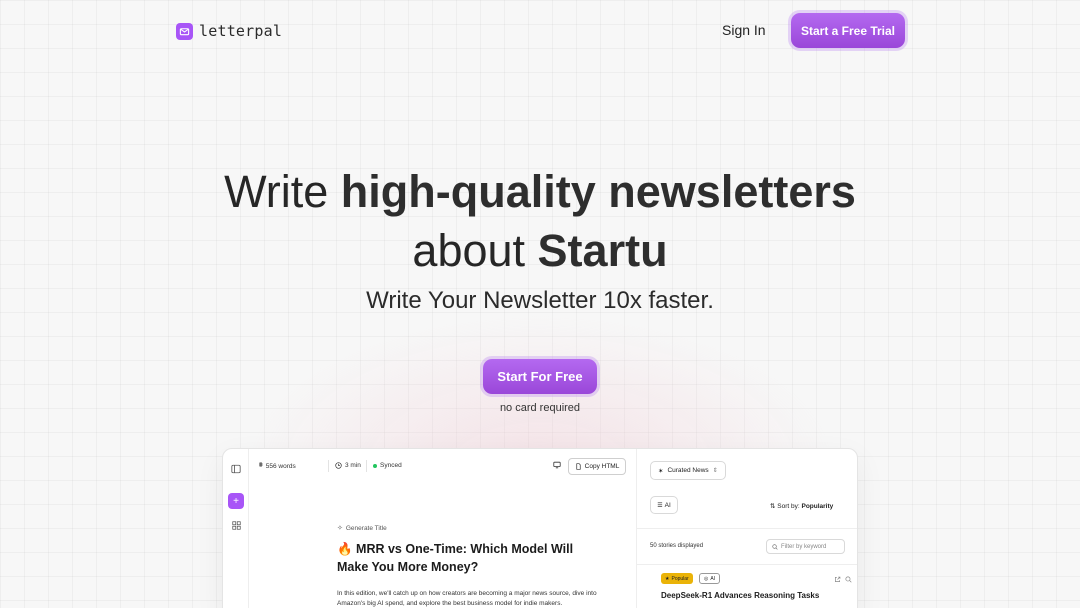 This screenshot has height=608, width=1080. I want to click on logo: letterpal, so click(229, 31).